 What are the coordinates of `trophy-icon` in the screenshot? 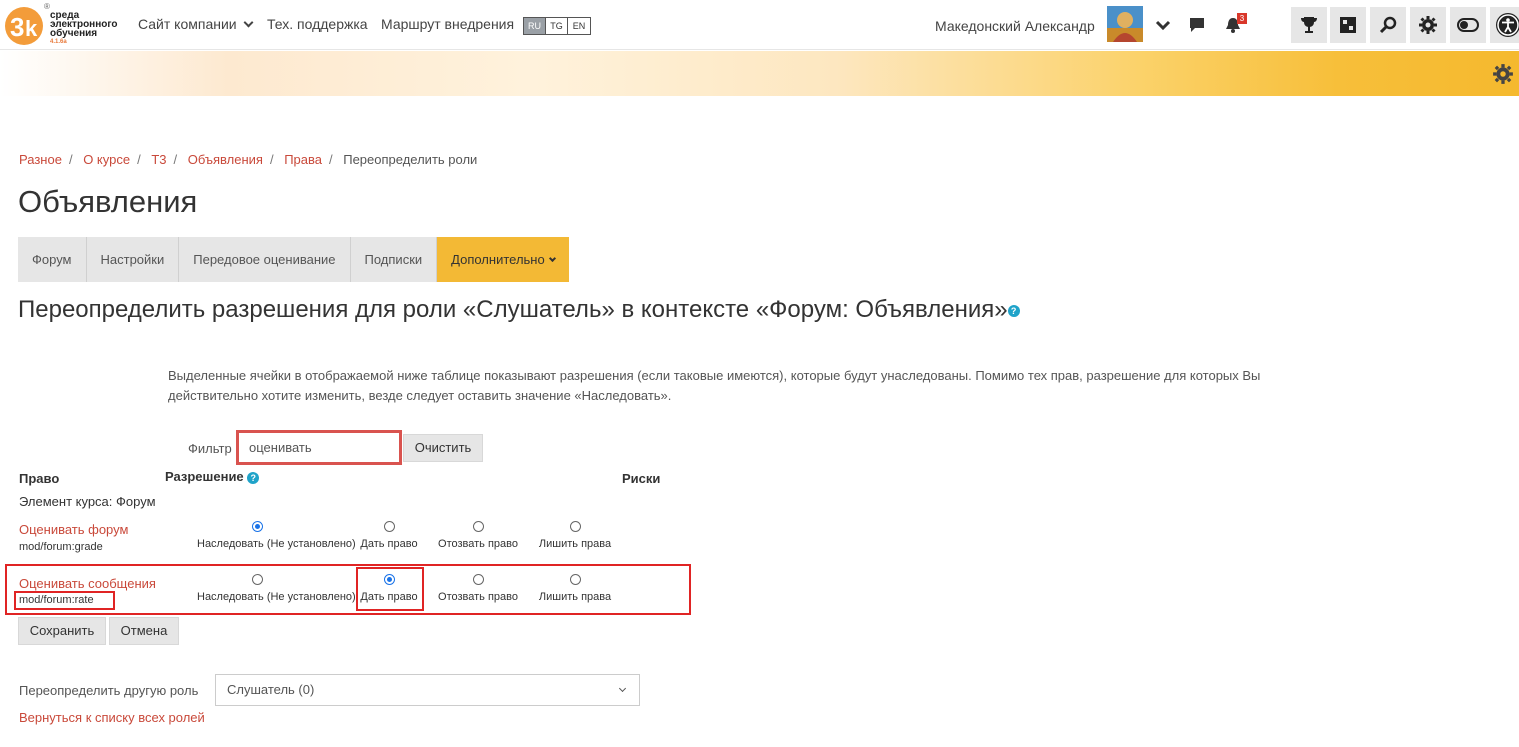 It's located at (1309, 25).